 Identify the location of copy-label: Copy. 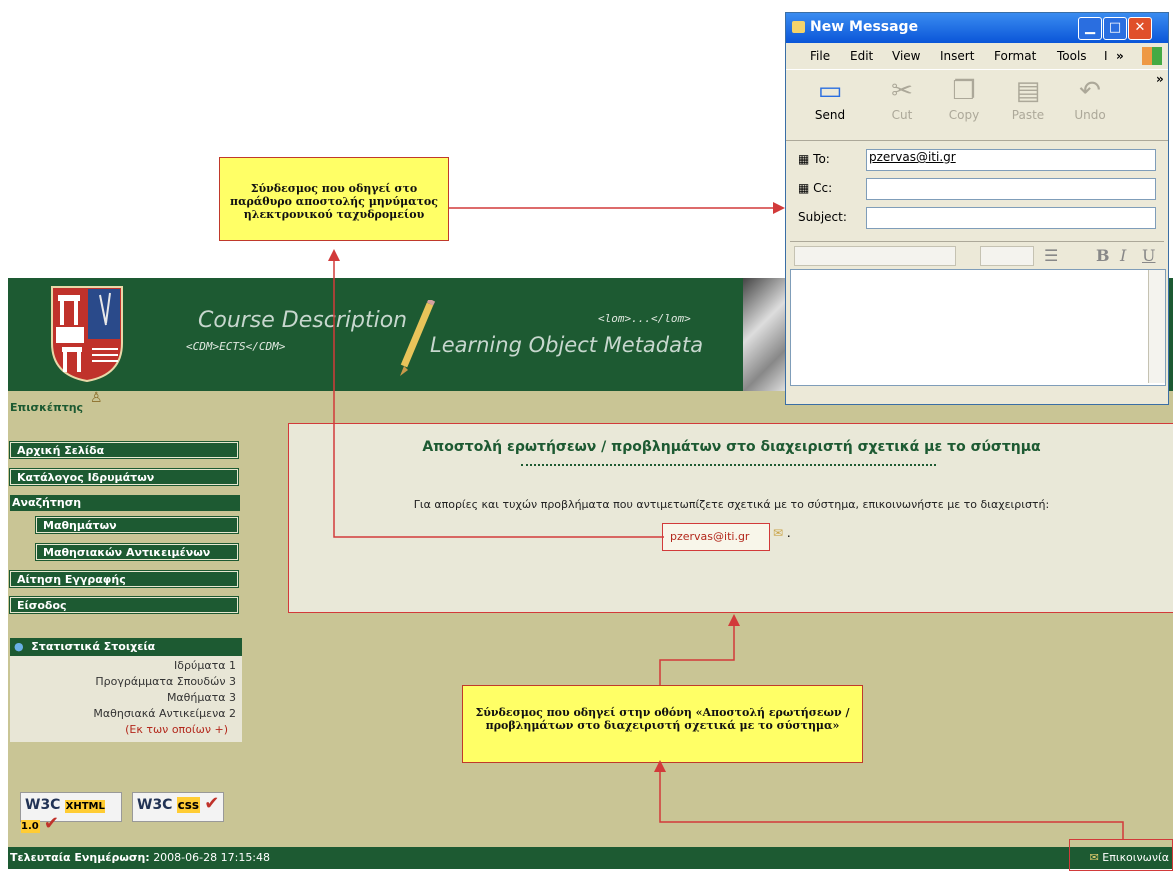
(964, 115).